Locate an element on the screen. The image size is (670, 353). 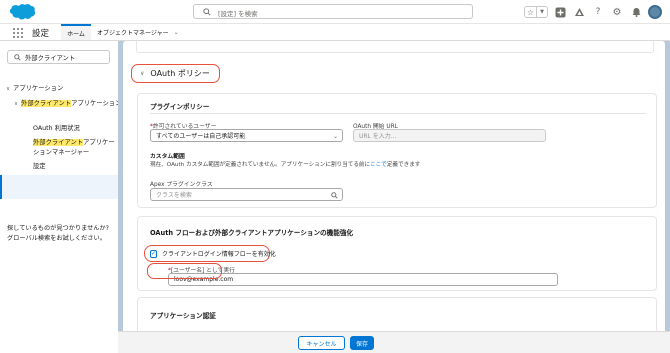
divider is located at coordinates (398, 113).